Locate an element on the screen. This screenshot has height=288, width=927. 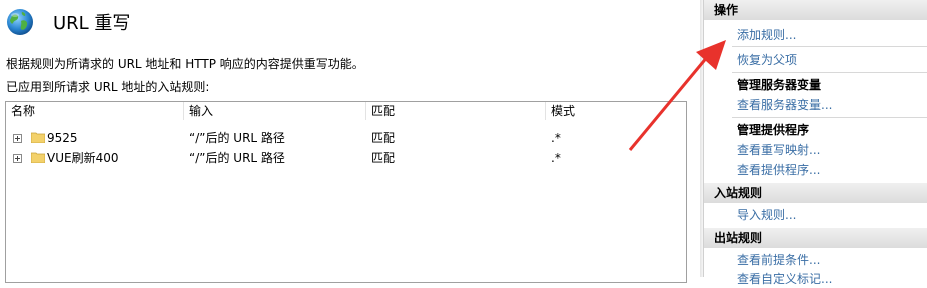
globe-icon is located at coordinates (20, 22).